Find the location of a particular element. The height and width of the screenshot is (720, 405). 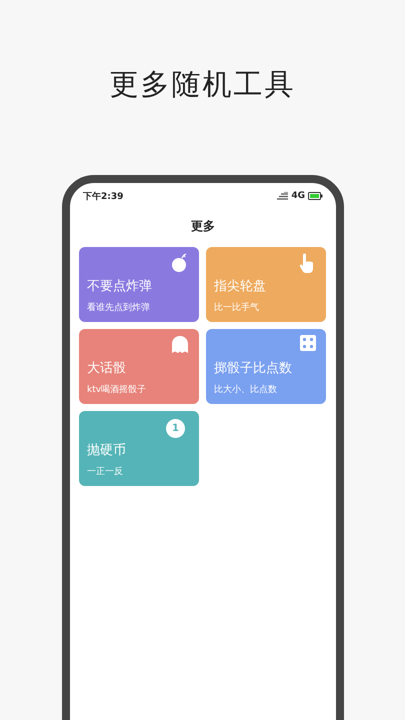

tool-card: 掷骰子比点数 比大小、比点数 is located at coordinates (266, 366).